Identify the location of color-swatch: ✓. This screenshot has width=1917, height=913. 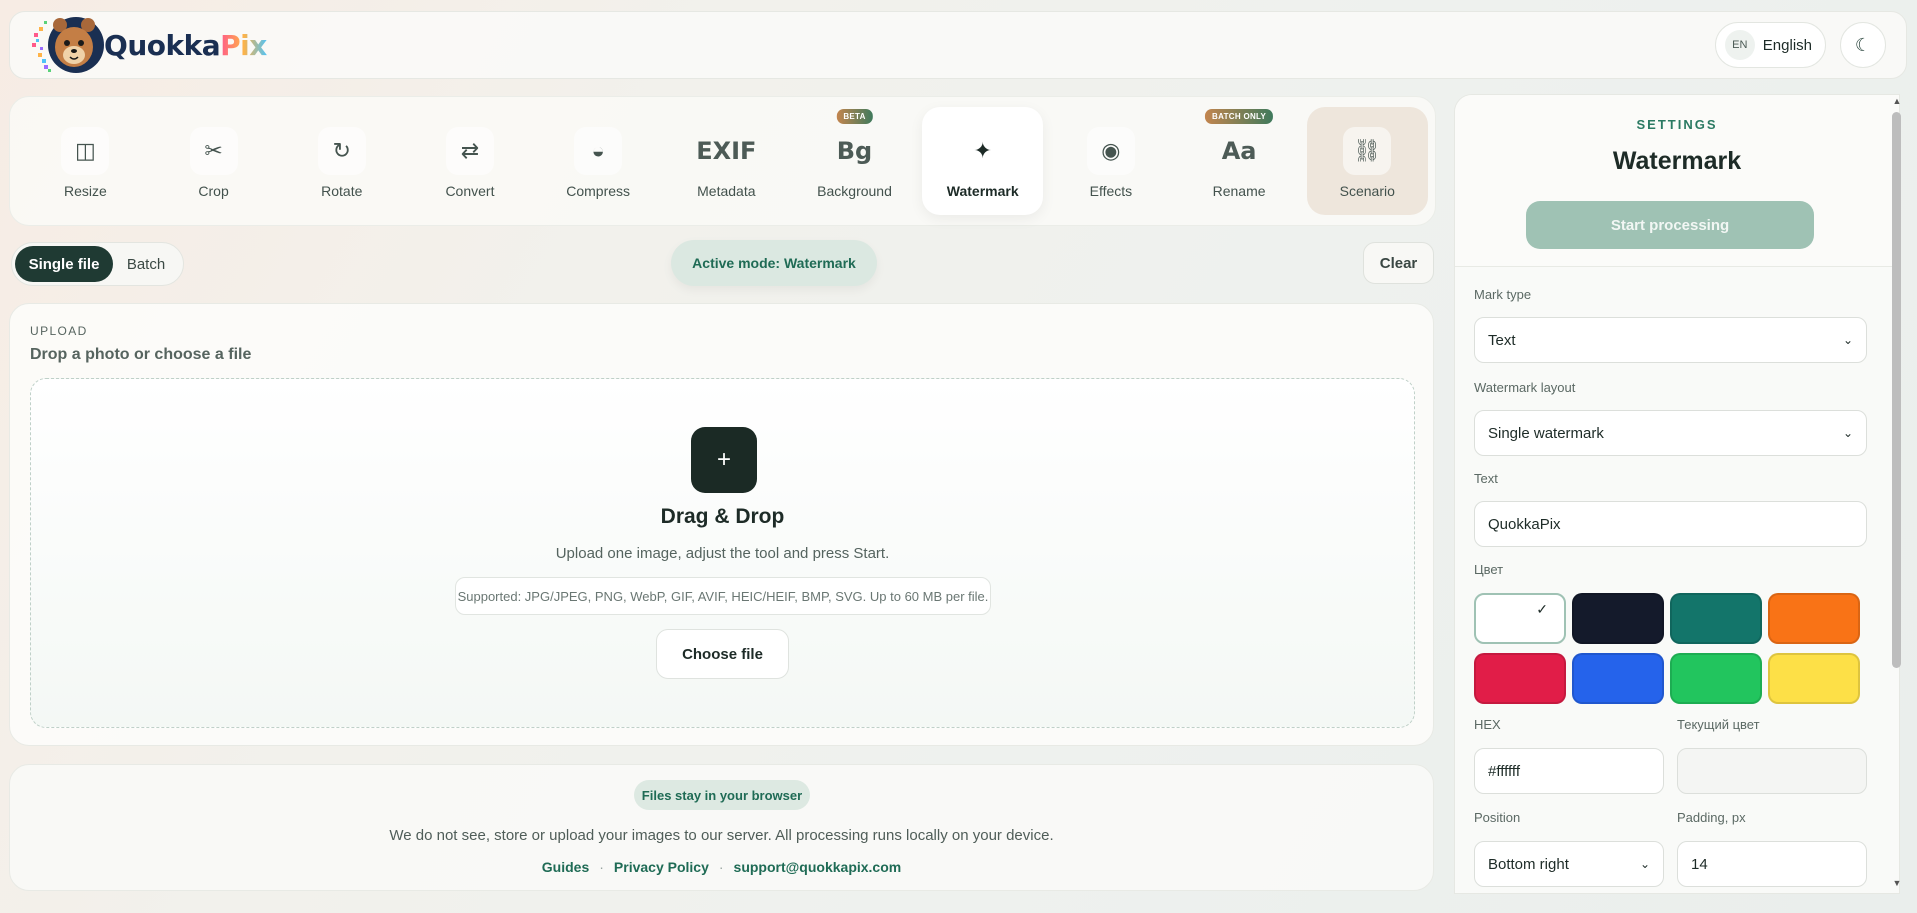
(1520, 618).